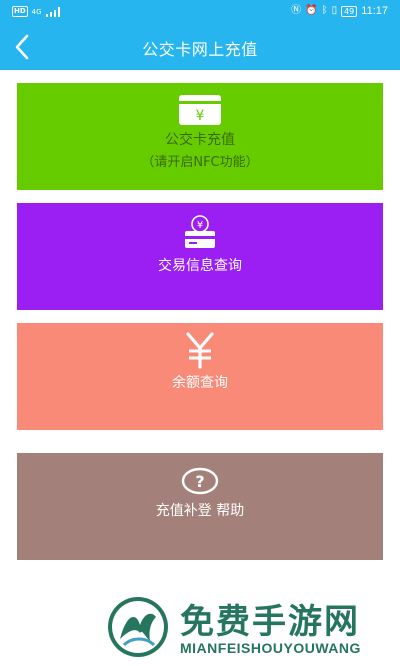  I want to click on bluetooth-icon: ᛒ, so click(324, 10).